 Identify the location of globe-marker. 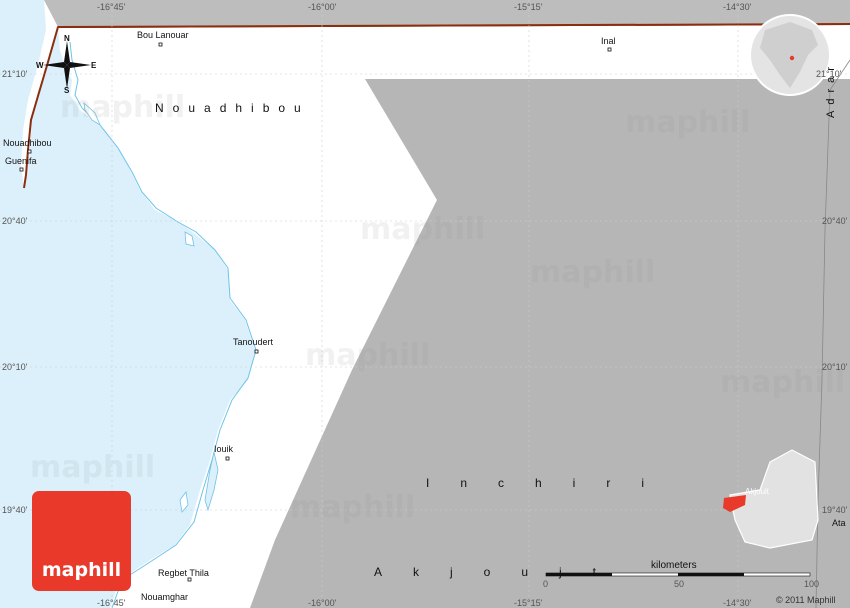
(792, 58).